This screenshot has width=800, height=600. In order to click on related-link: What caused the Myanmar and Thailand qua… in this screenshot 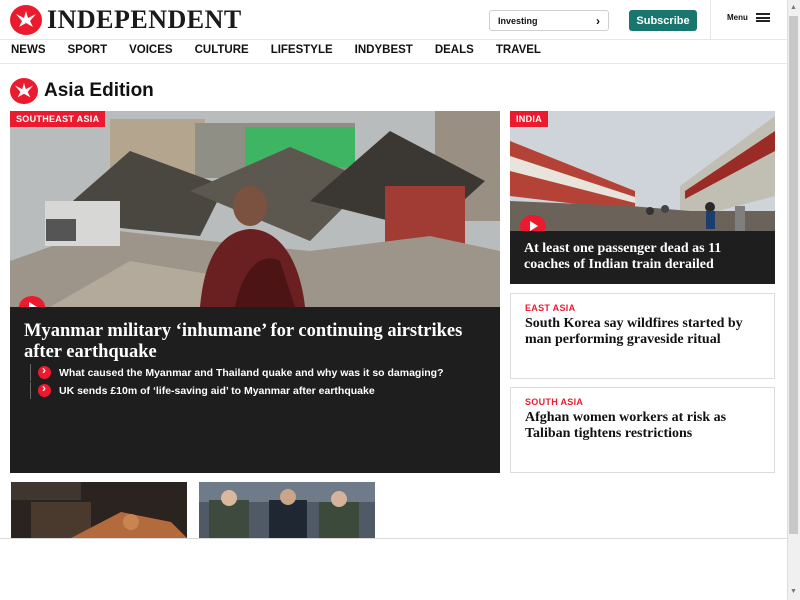, I will do `click(237, 372)`.